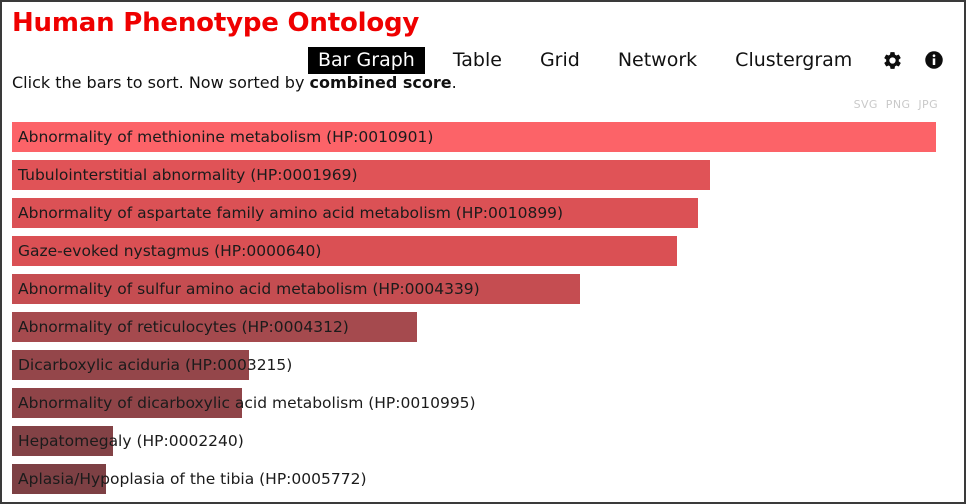  What do you see at coordinates (380, 82) in the screenshot?
I see `sort-hint-metric: combined score` at bounding box center [380, 82].